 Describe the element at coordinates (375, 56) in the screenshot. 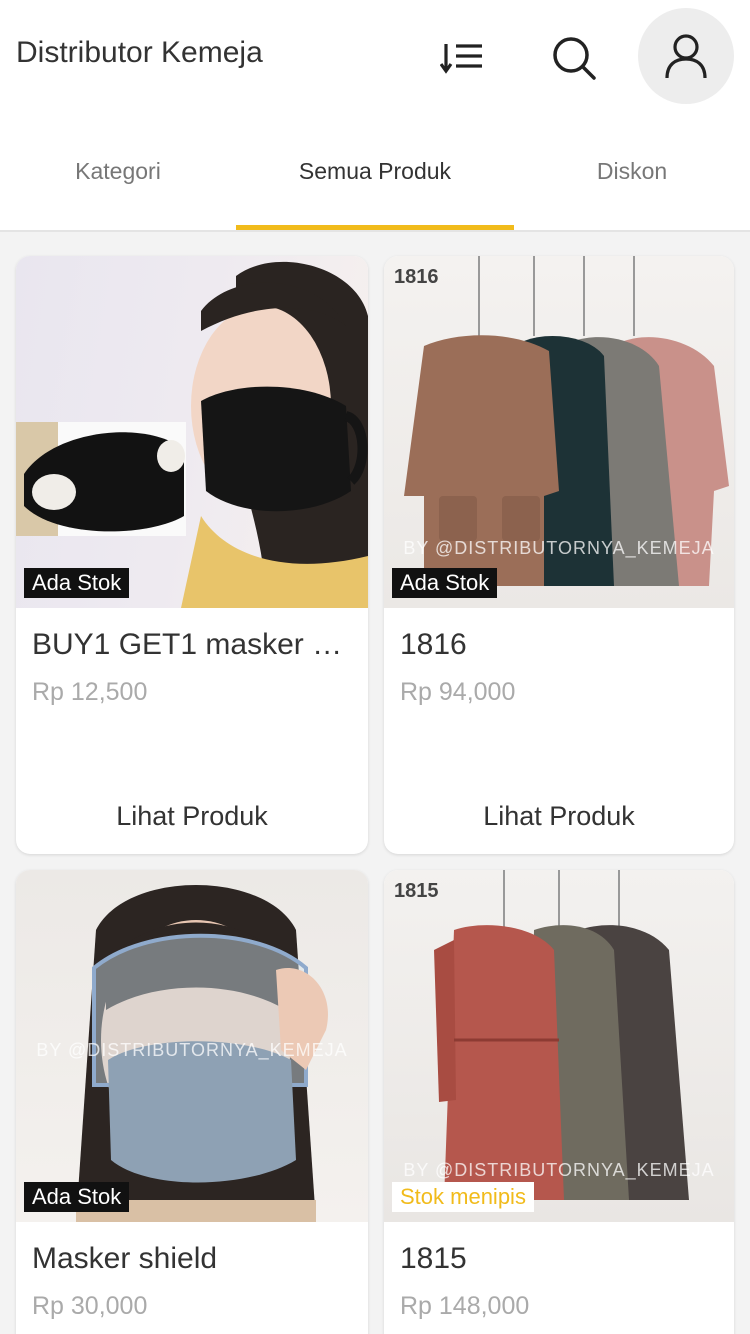

I see `app-header: Distributor Kemeja` at that location.